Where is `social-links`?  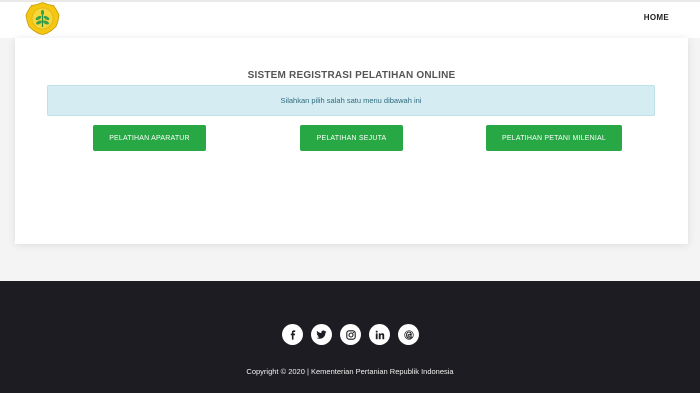 social-links is located at coordinates (350, 335).